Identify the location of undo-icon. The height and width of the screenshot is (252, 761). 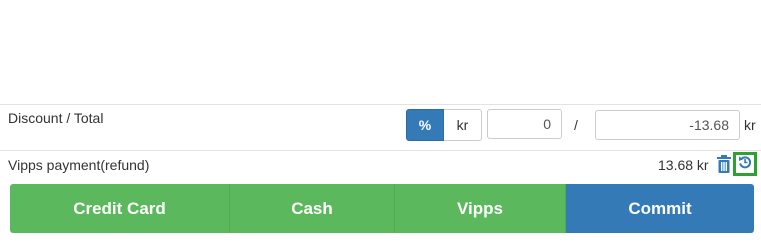
(745, 164).